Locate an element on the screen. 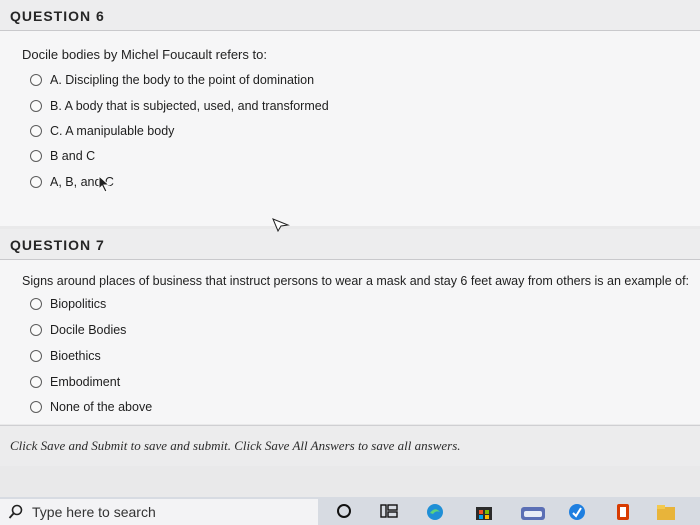 This screenshot has width=700, height=525. mouse-cursor-icon is located at coordinates (104, 184).